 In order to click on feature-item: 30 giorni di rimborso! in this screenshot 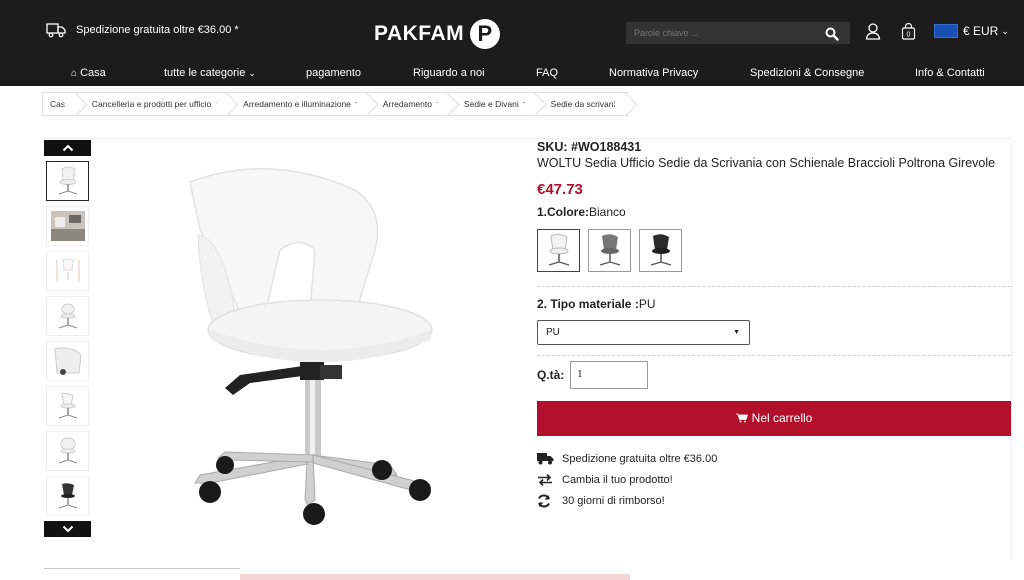, I will do `click(774, 501)`.